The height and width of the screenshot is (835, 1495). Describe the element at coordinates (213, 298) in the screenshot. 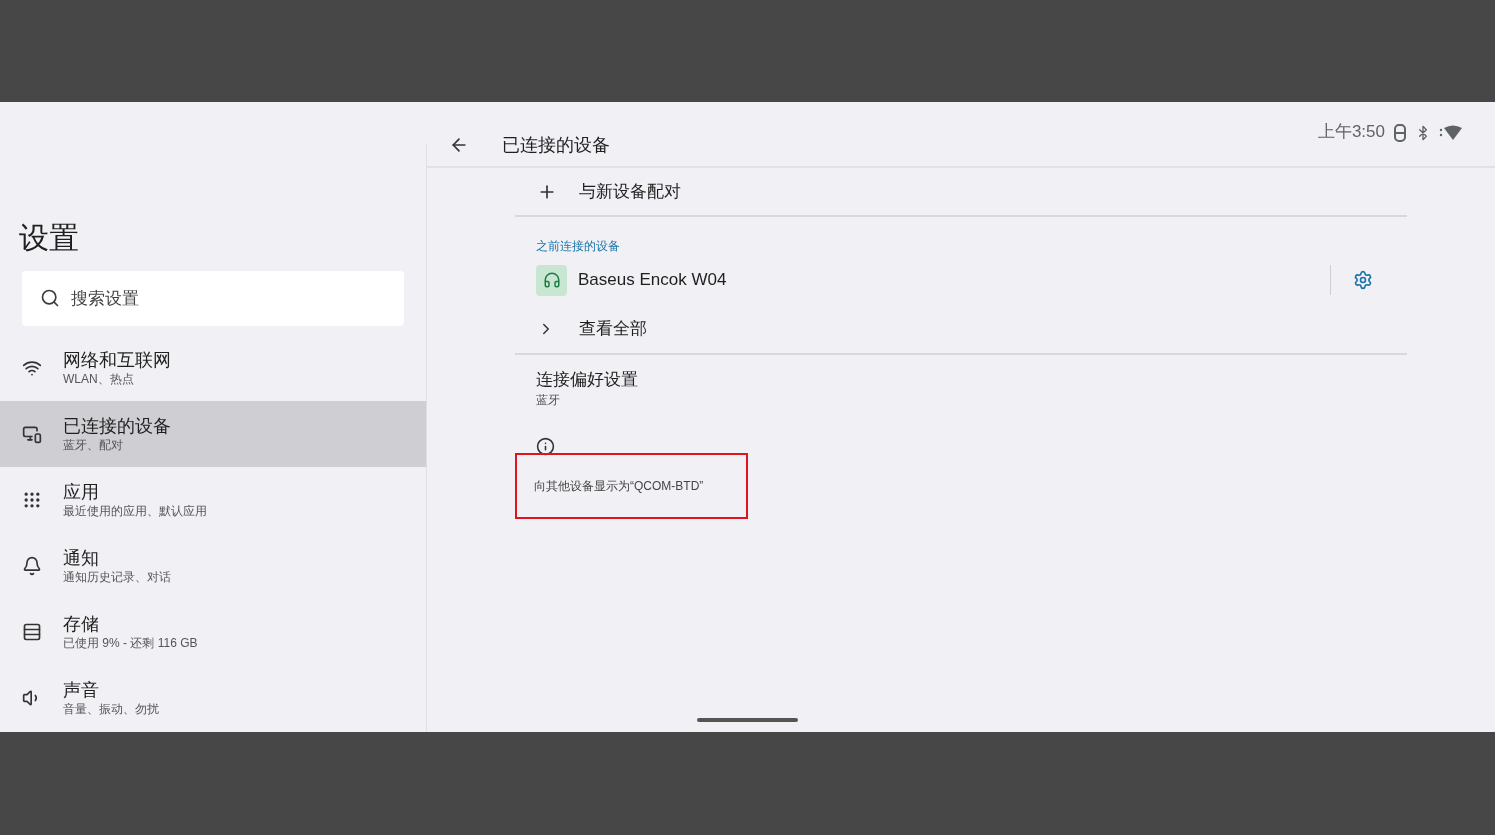

I see `search-field: 搜索设置` at that location.